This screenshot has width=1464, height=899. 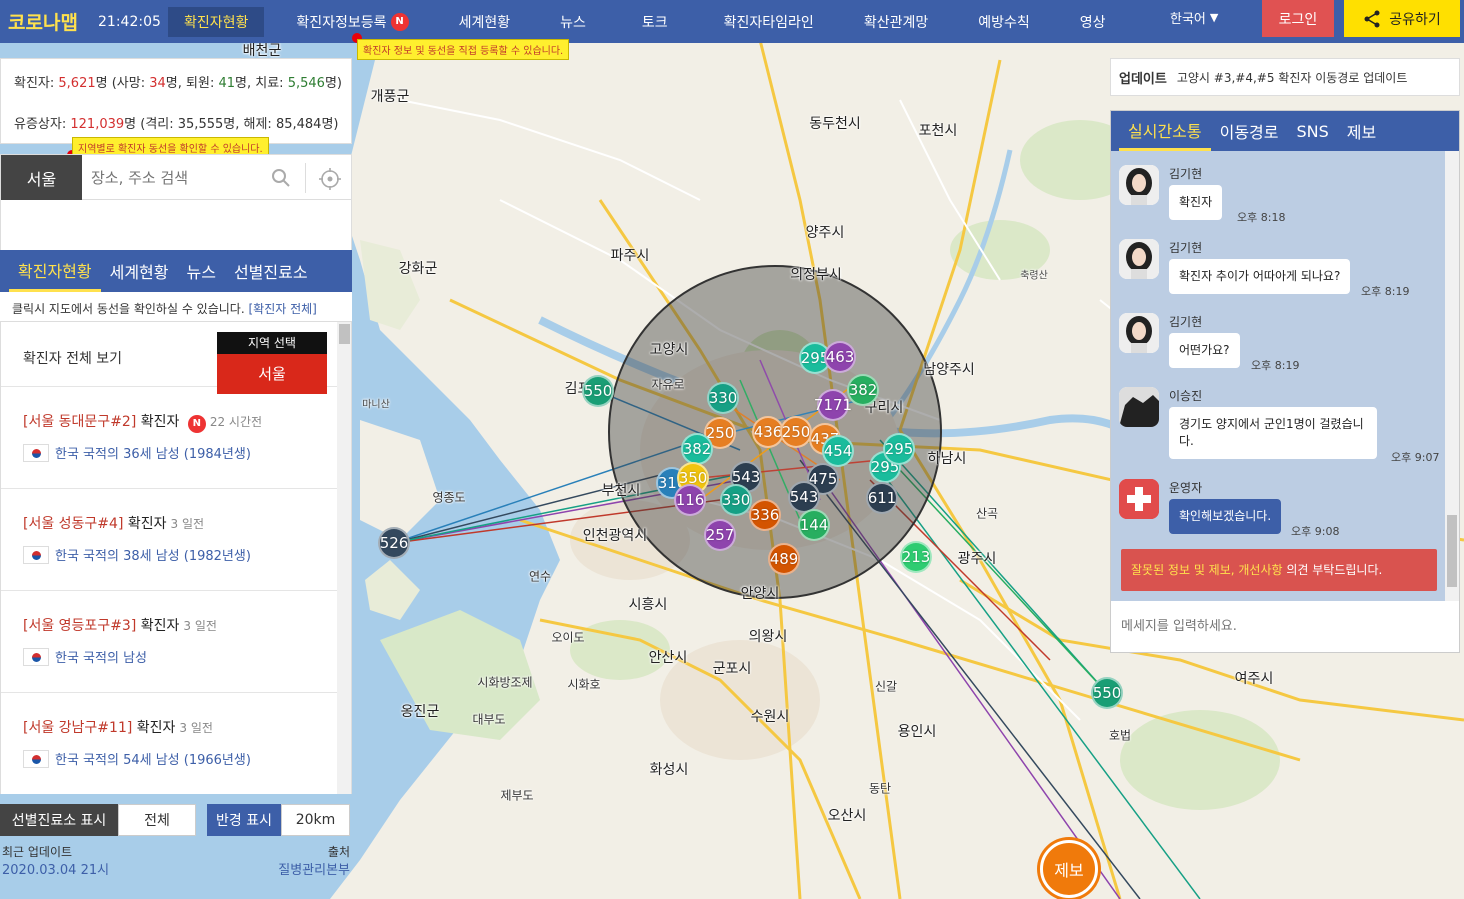 I want to click on clinic-filter-select: 전체, so click(x=157, y=820).